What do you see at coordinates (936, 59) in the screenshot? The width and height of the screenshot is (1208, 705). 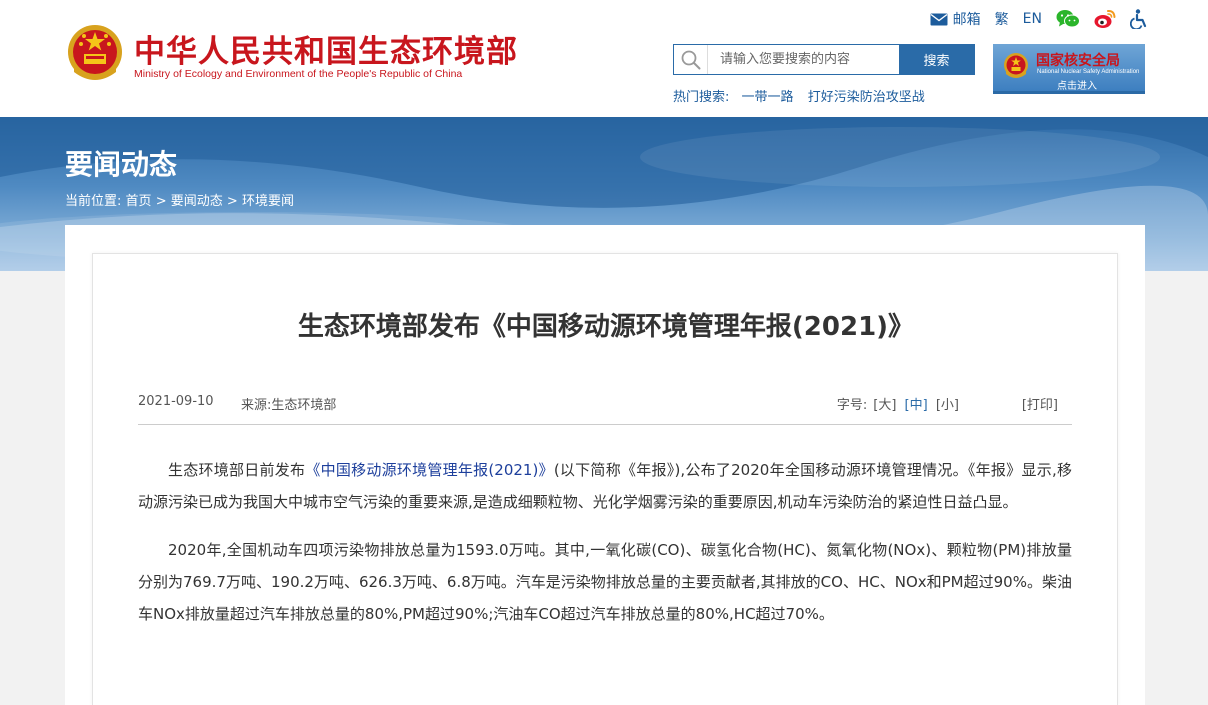 I see `search-button: 搜索` at bounding box center [936, 59].